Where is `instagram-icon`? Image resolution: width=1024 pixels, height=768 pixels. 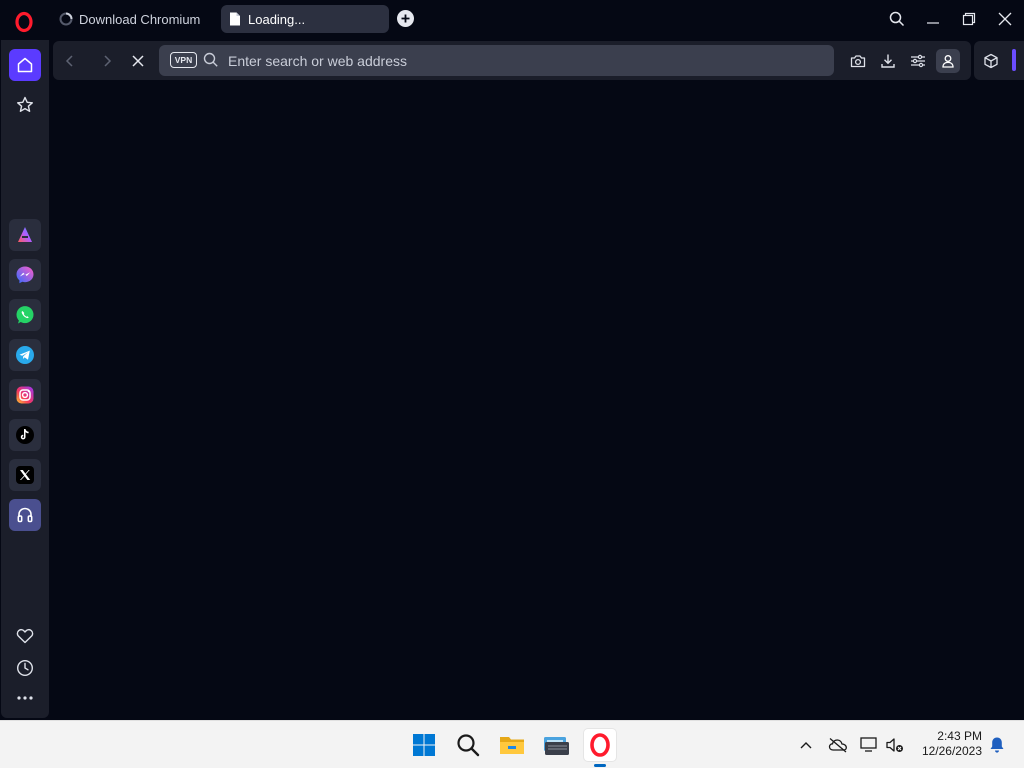
instagram-icon is located at coordinates (25, 395).